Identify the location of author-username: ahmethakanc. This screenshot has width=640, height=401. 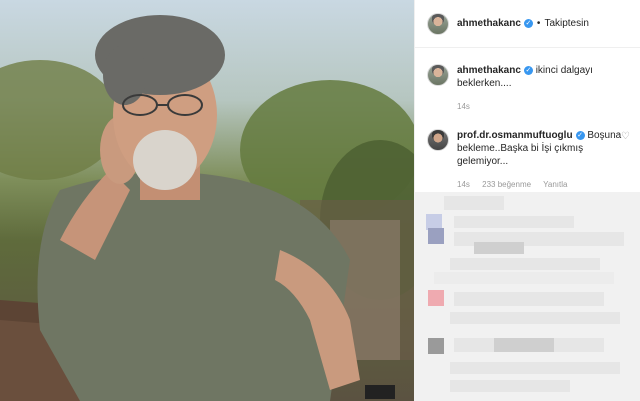
(489, 23).